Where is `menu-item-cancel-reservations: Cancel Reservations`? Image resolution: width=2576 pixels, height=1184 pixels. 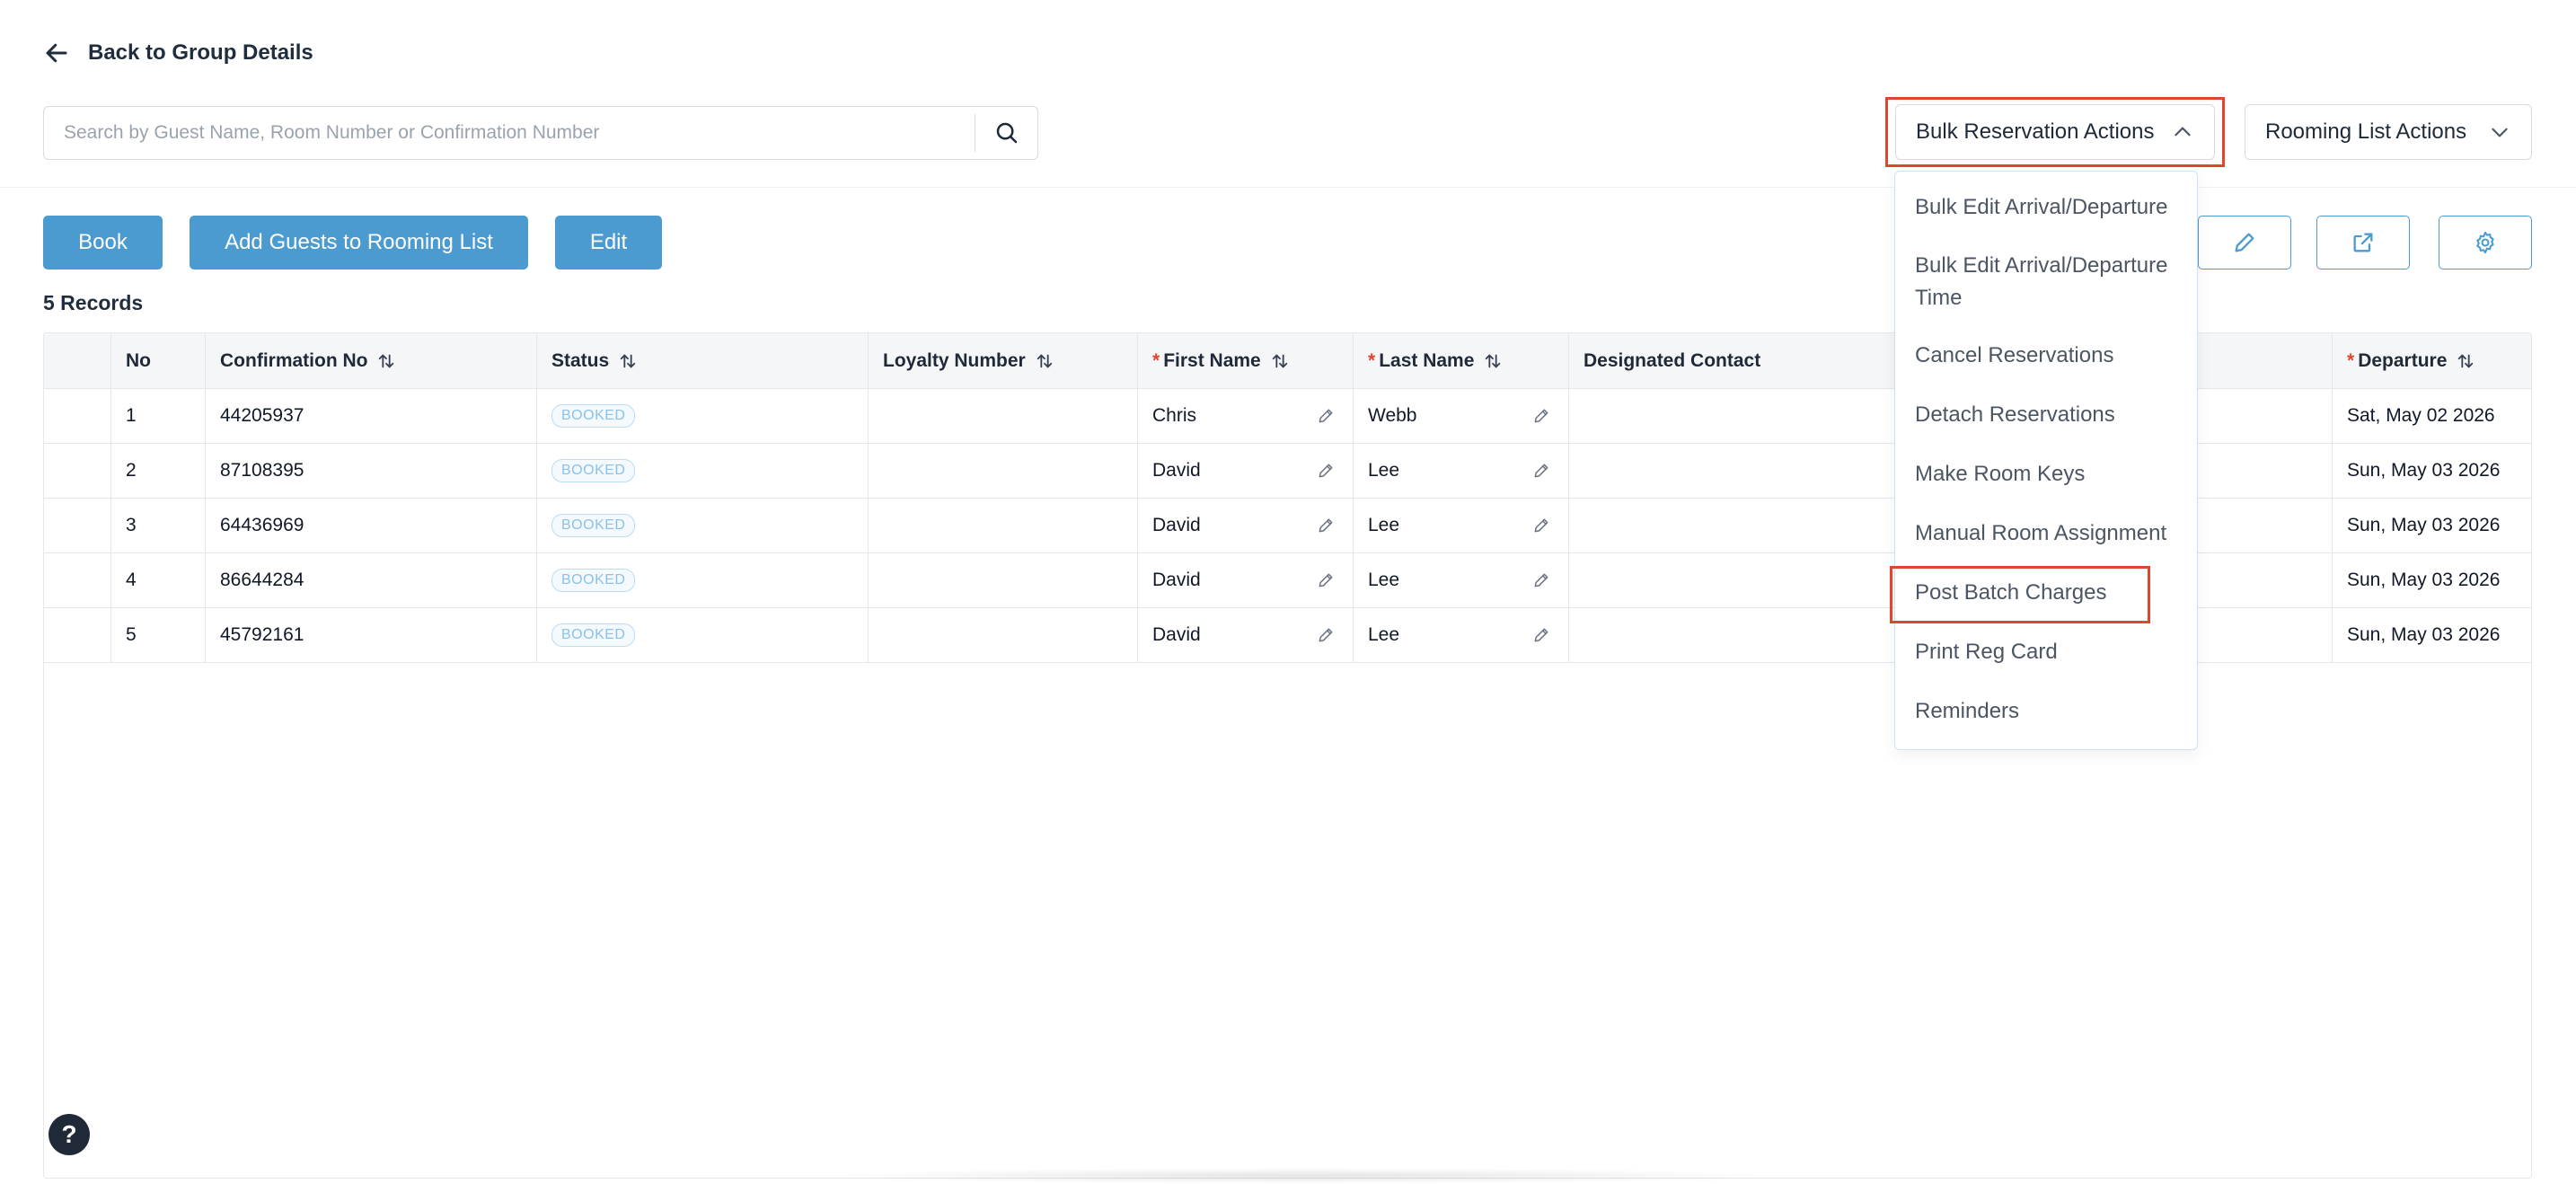 menu-item-cancel-reservations: Cancel Reservations is located at coordinates (2046, 355).